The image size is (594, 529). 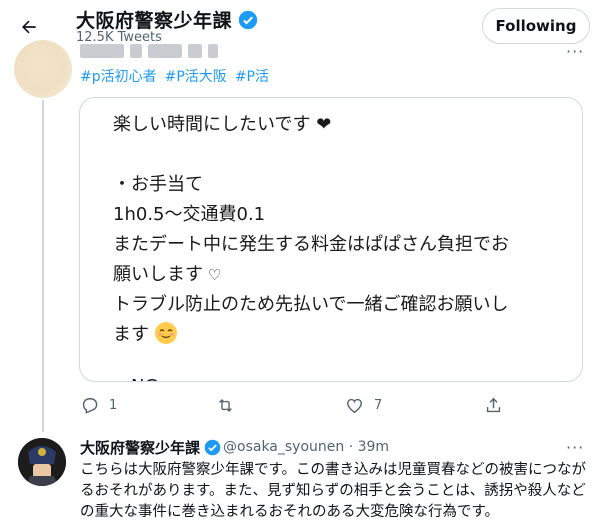 I want to click on reply-author: 大阪府警察少年課, so click(x=150, y=447).